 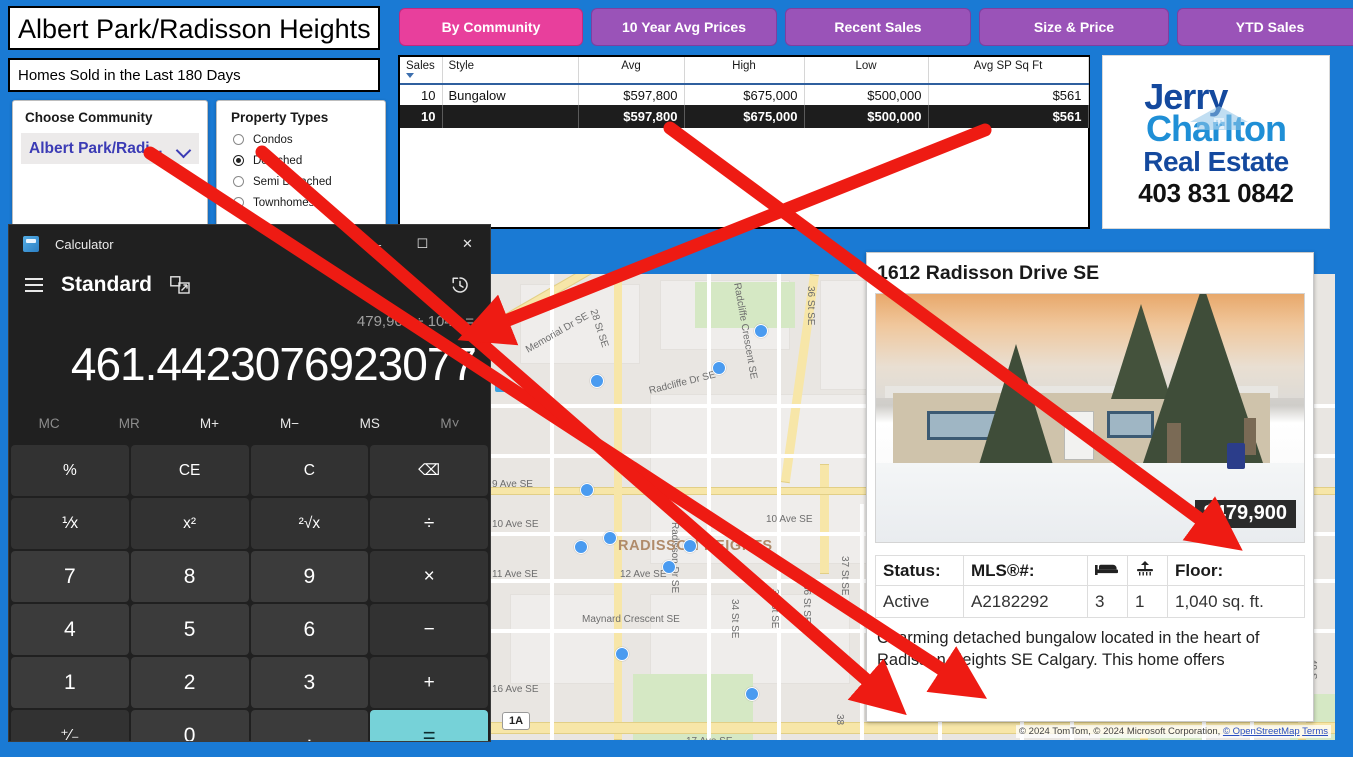 I want to click on key-two: 2, so click(x=189, y=682).